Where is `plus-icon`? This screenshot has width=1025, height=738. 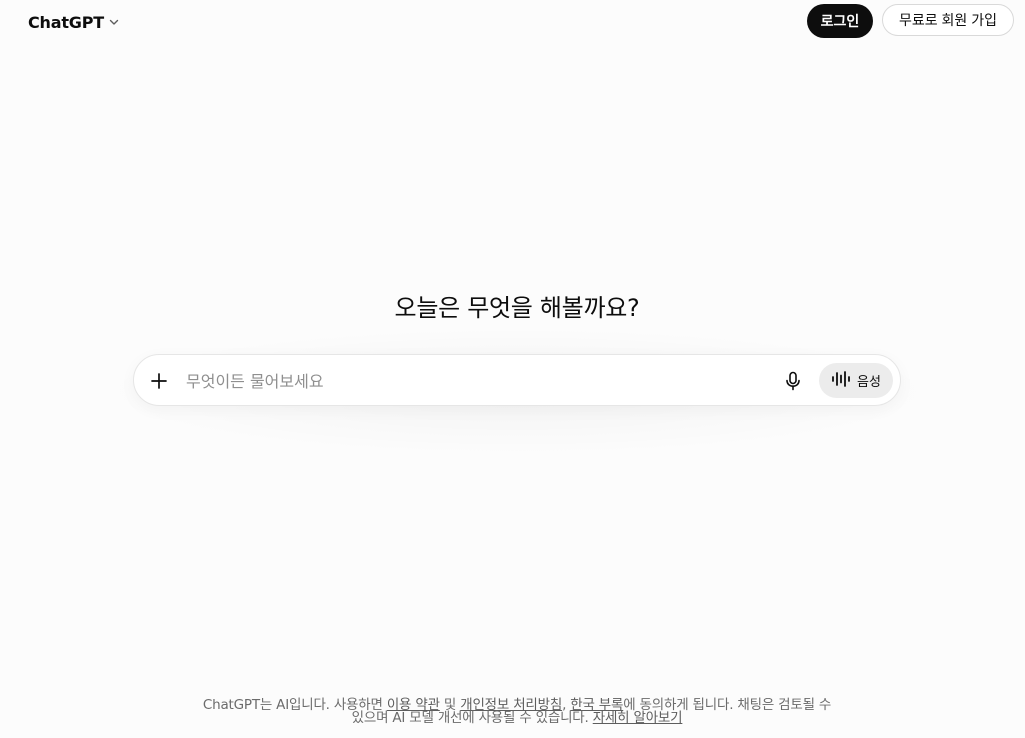 plus-icon is located at coordinates (159, 381).